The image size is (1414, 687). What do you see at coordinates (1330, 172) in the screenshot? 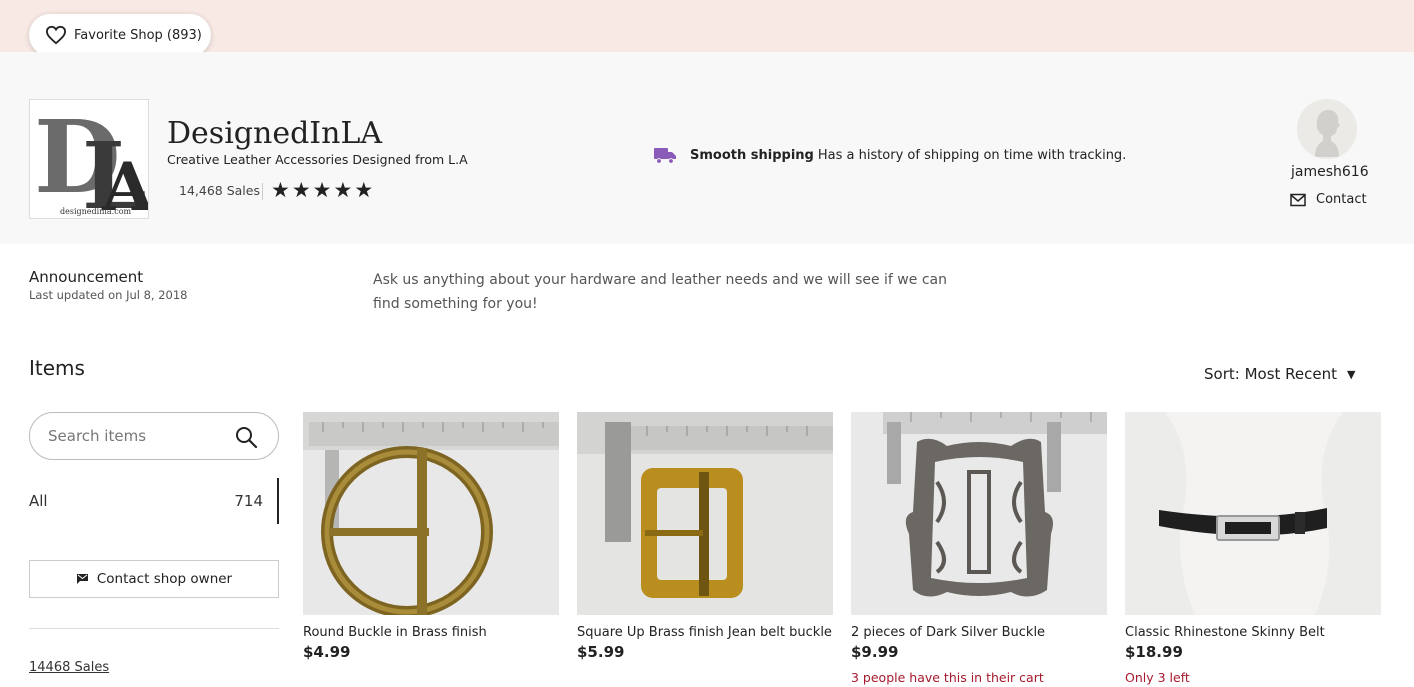
I see `owner-name: jamesh616` at bounding box center [1330, 172].